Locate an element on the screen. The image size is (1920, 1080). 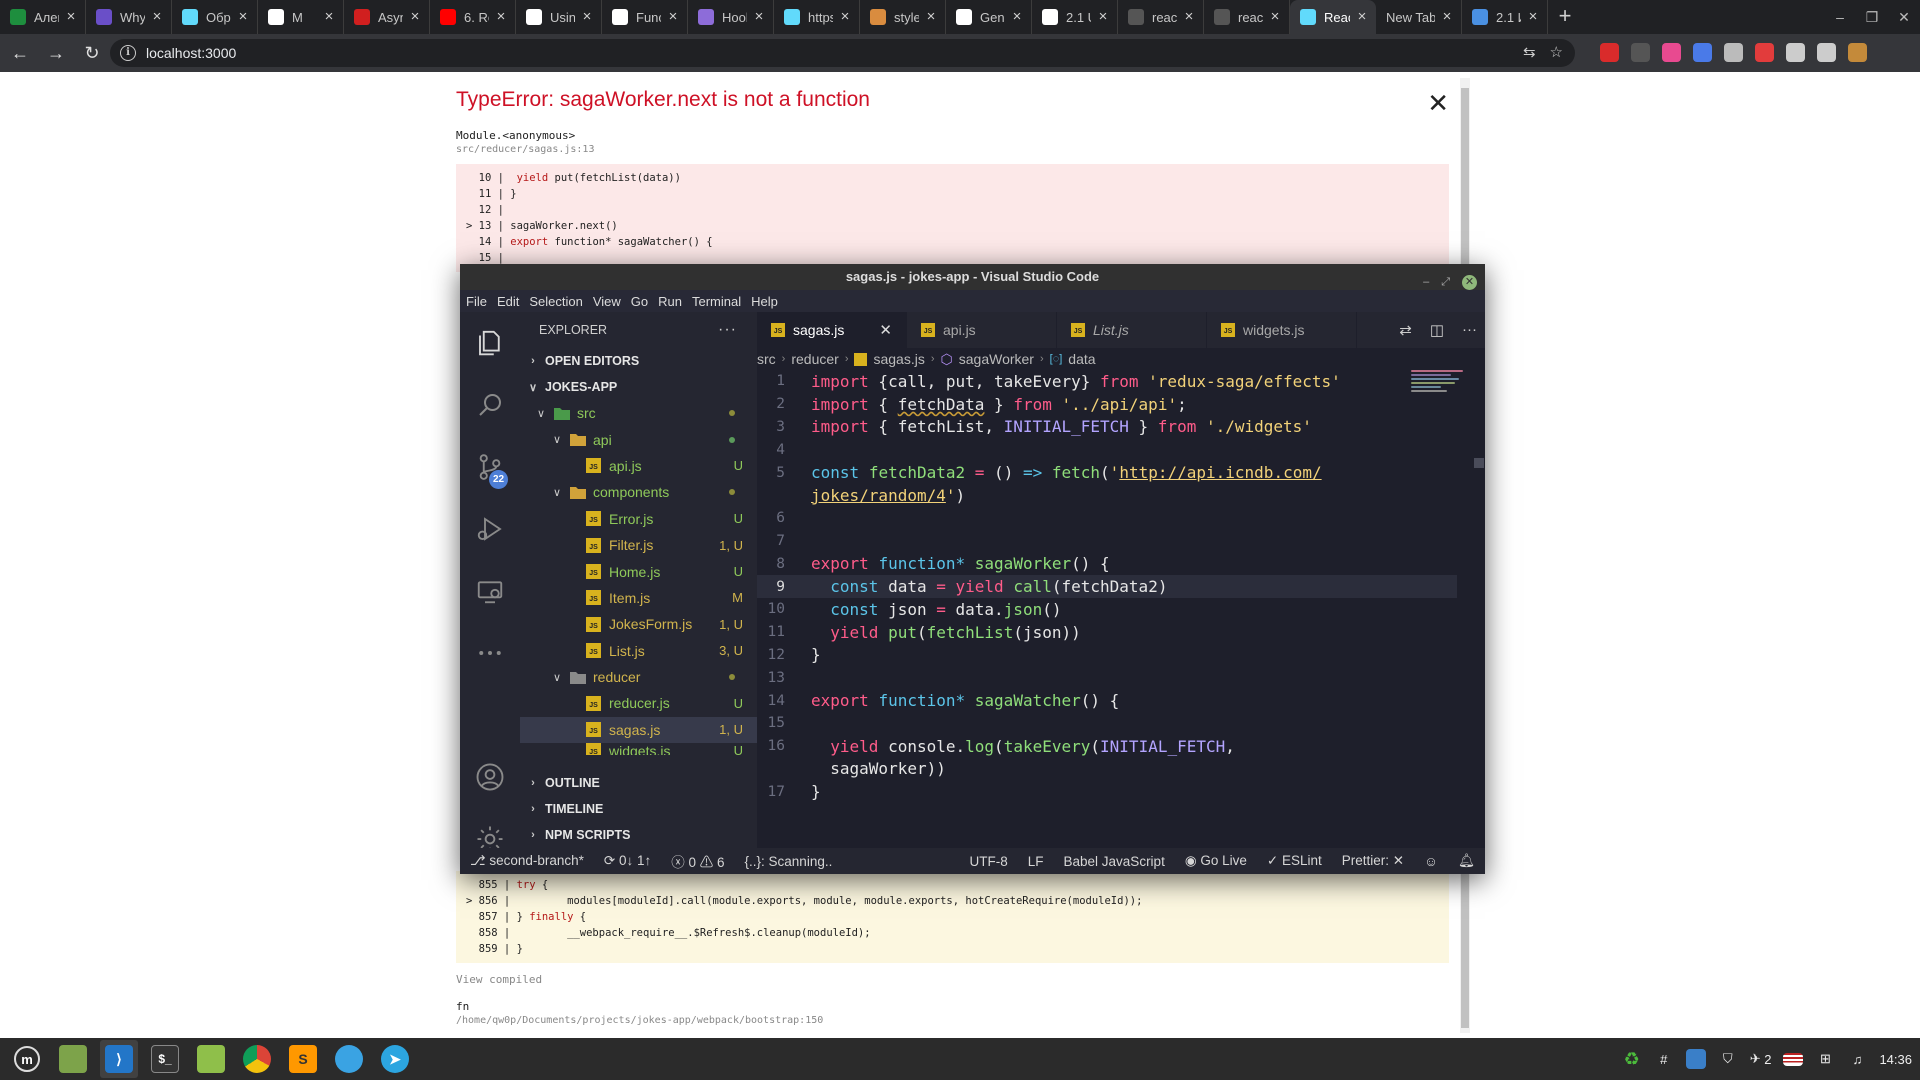
keyboard-layout-flag-icon is located at coordinates (1793, 1059).